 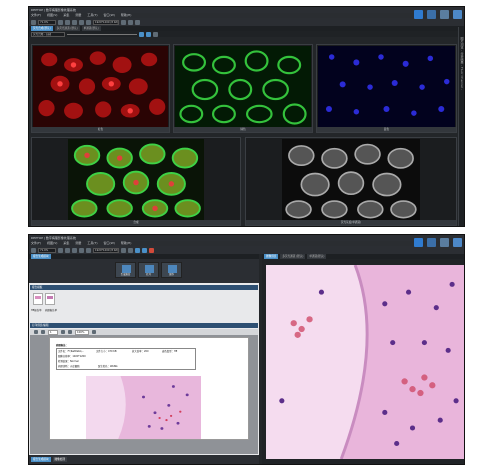 What do you see at coordinates (144, 287) in the screenshot?
I see `section-templates: 报告模板` at bounding box center [144, 287].